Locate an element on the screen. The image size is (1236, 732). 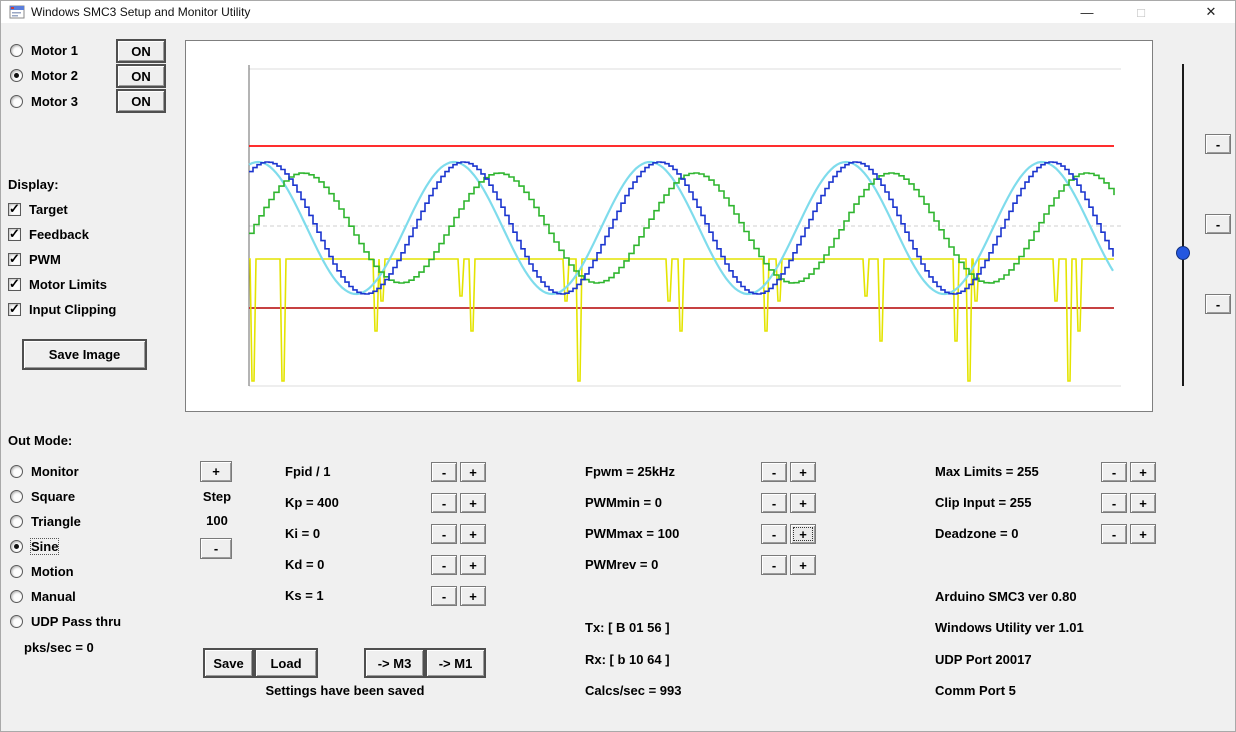
fpid-minus-button: - is located at coordinates (444, 472).